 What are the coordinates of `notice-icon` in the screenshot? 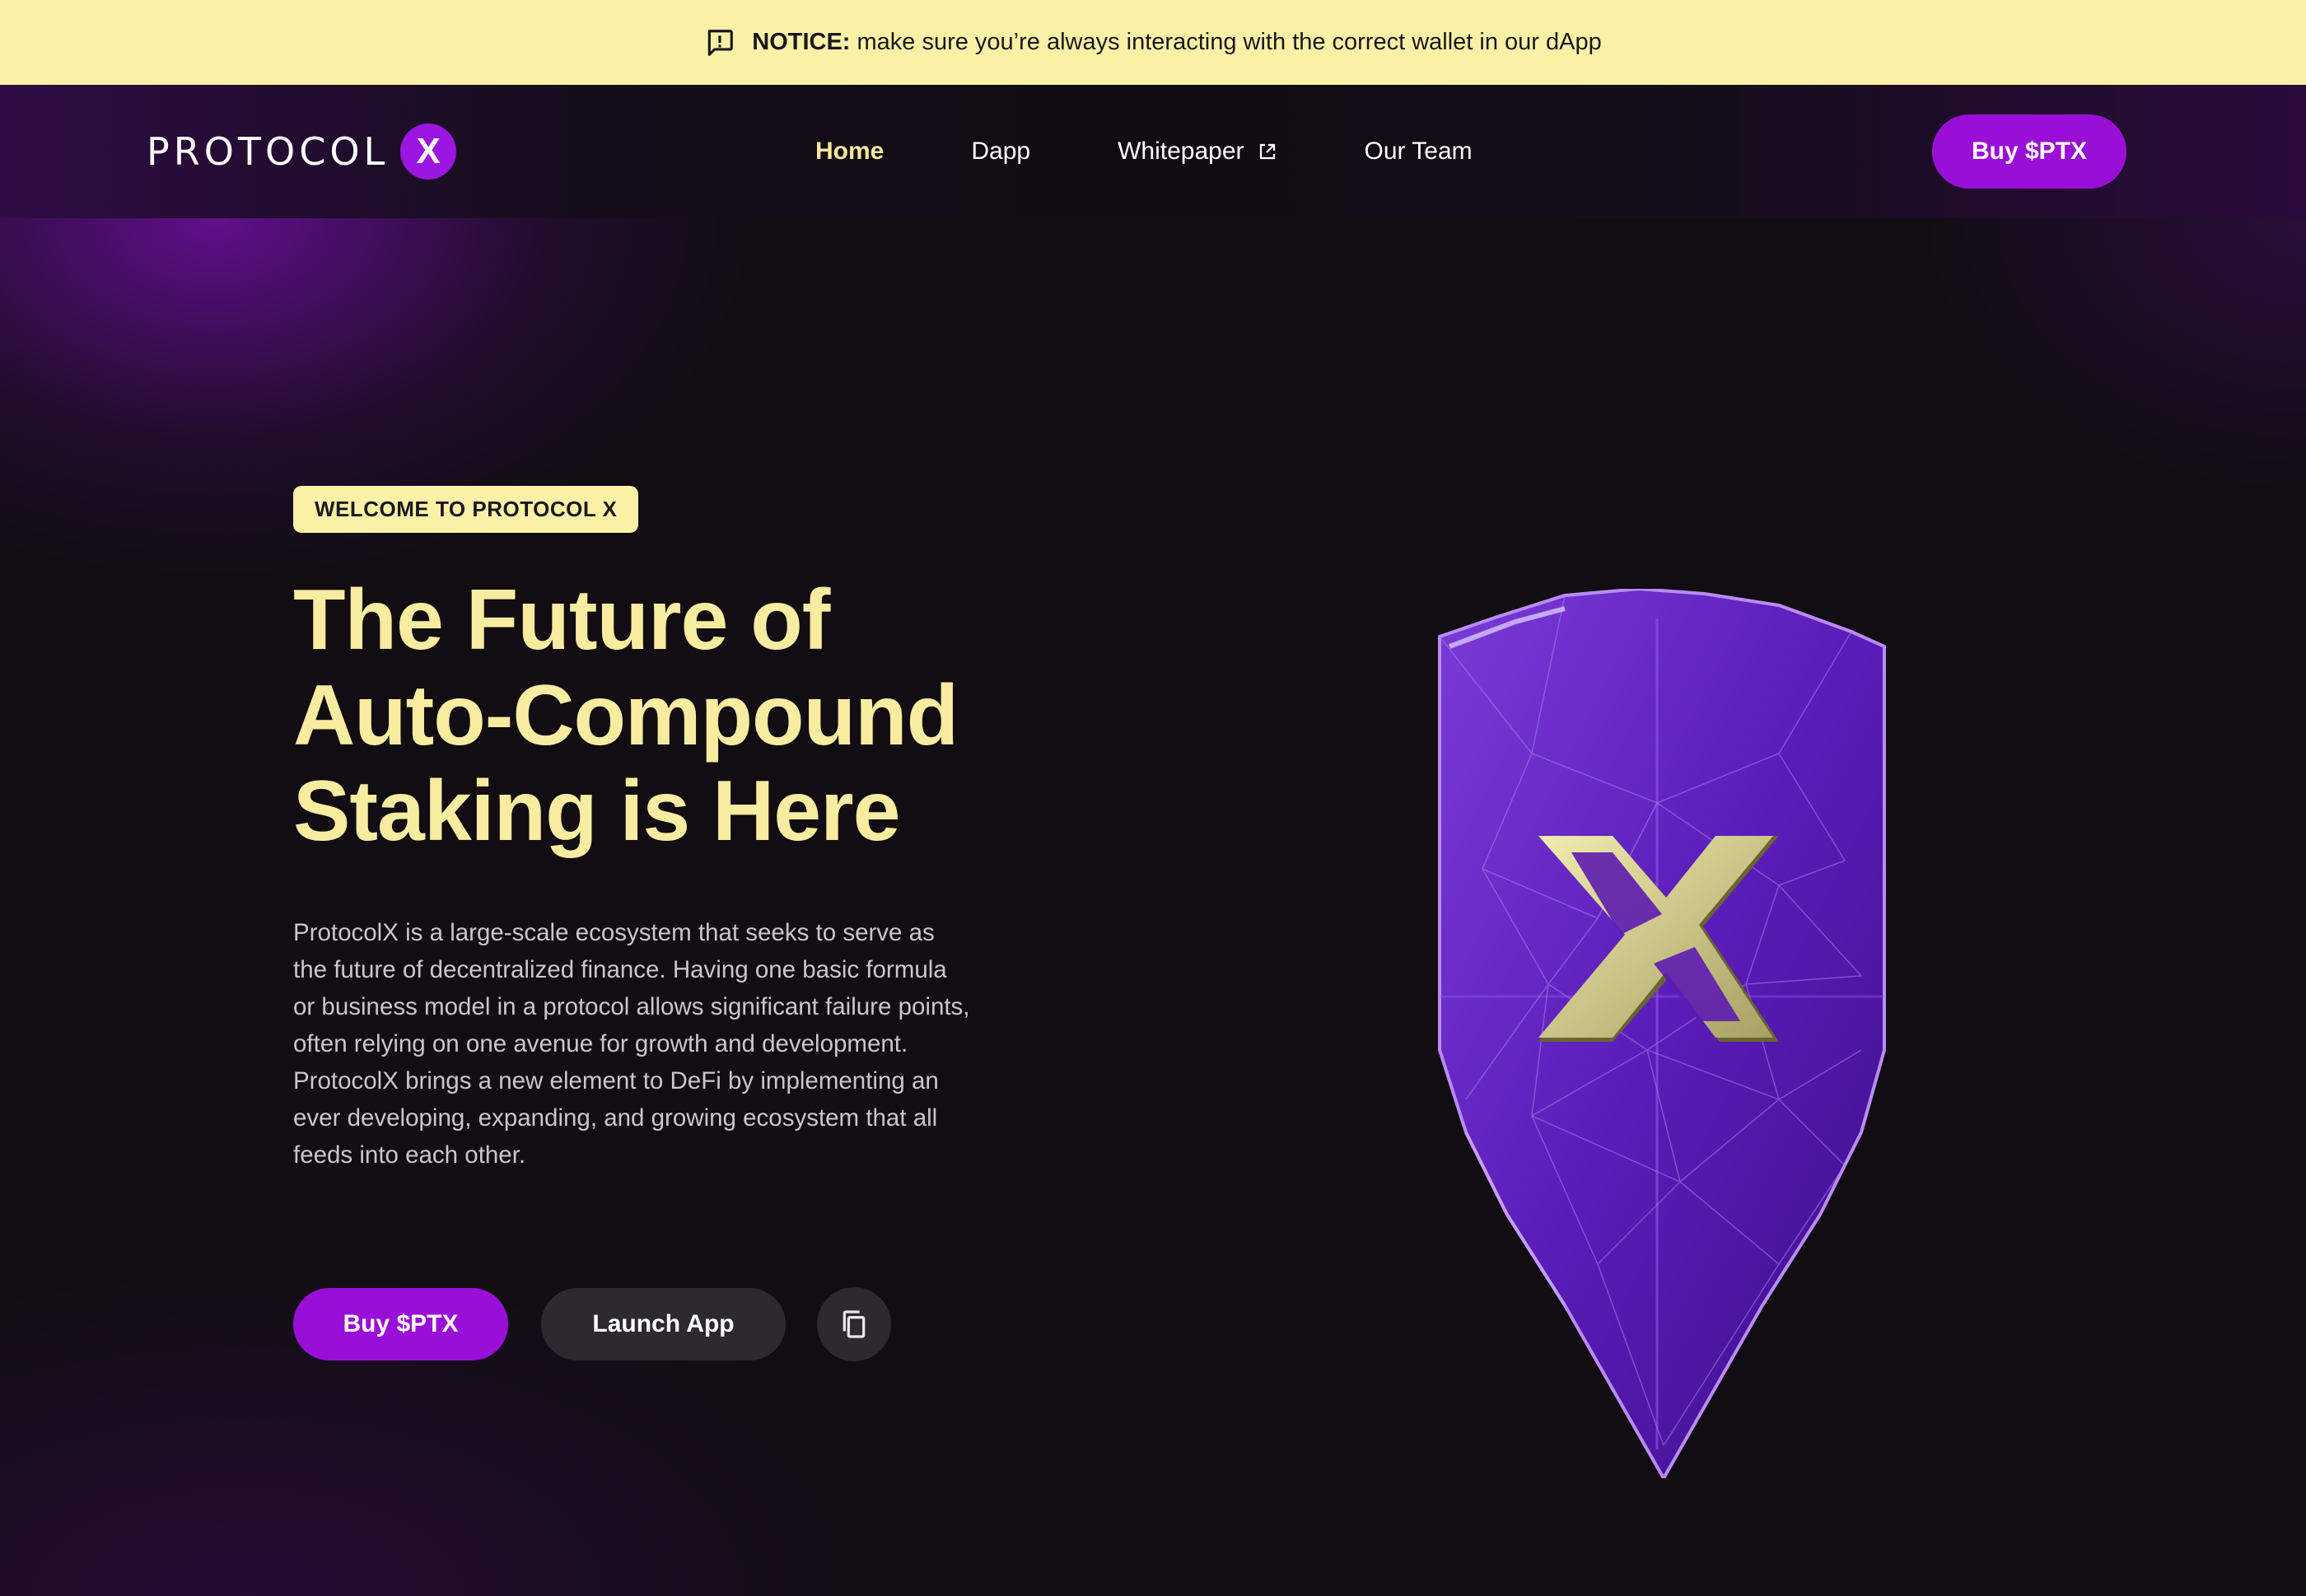 It's located at (719, 42).